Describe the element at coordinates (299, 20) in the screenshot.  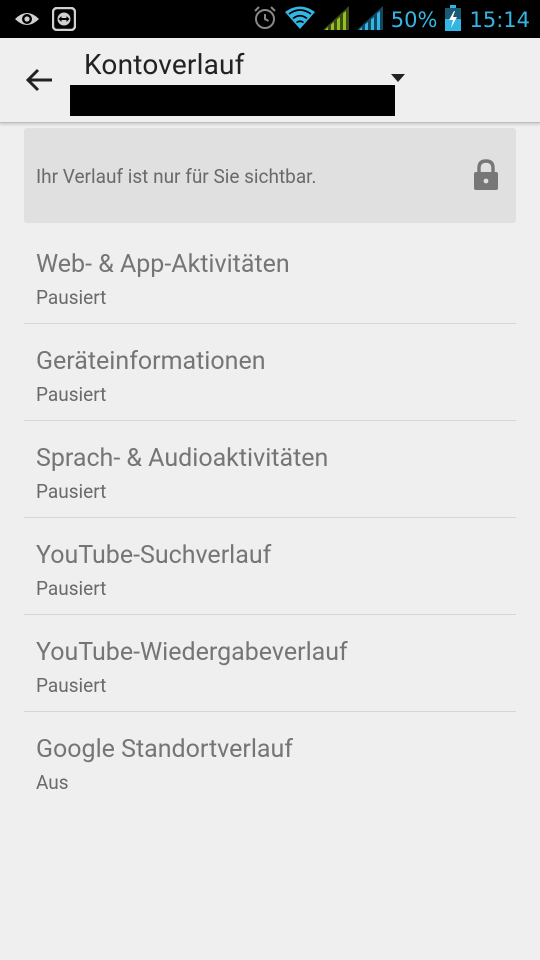
I see `wifi-icon` at that location.